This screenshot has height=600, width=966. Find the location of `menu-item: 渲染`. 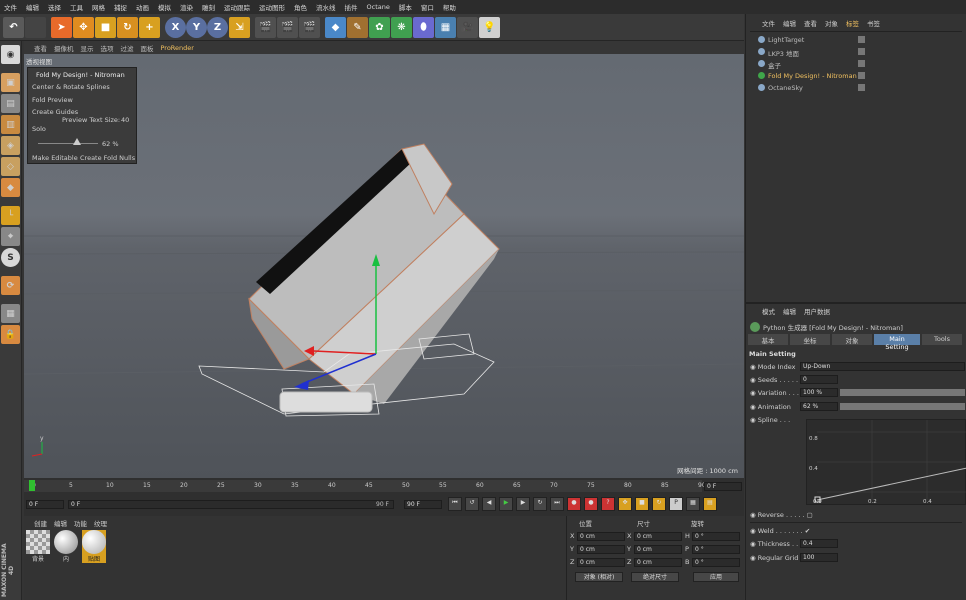

menu-item: 渲染 is located at coordinates (186, 7).